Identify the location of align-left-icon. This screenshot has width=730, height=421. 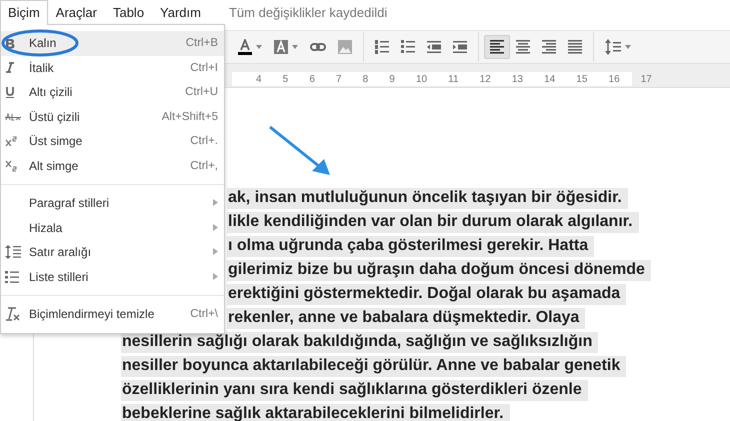
(497, 47).